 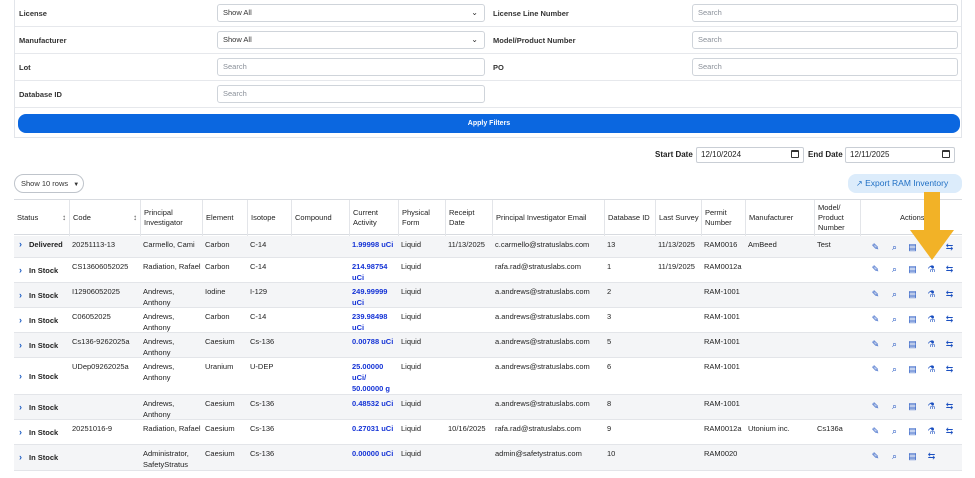 What do you see at coordinates (870, 154) in the screenshot?
I see `end-date-value: 12/11/2025` at bounding box center [870, 154].